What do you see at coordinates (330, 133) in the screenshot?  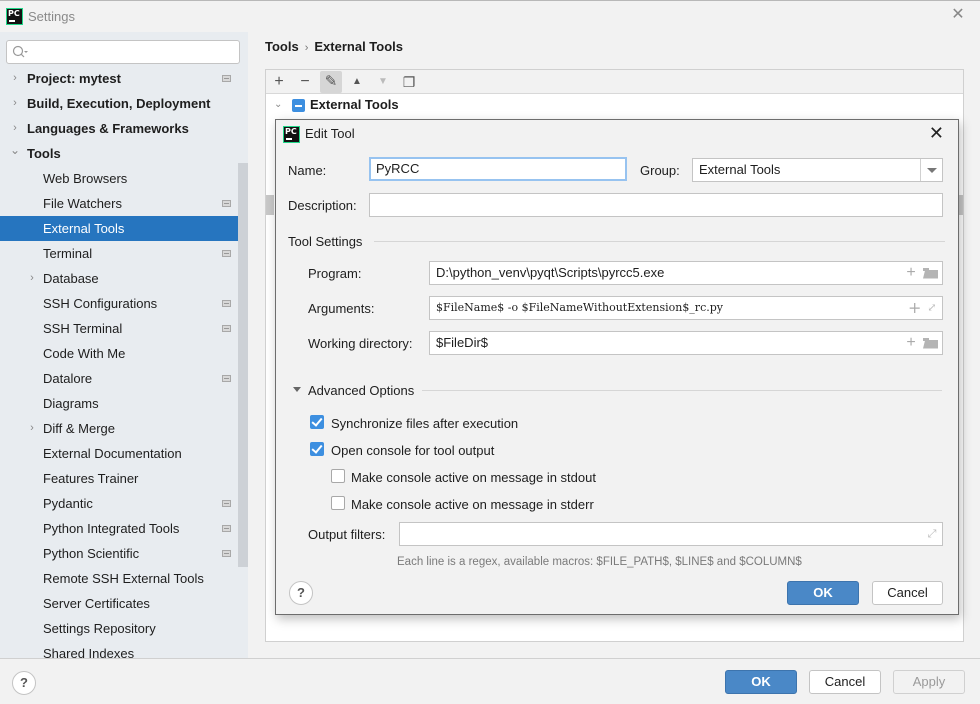 I see `dialog-title: Edit Tool` at bounding box center [330, 133].